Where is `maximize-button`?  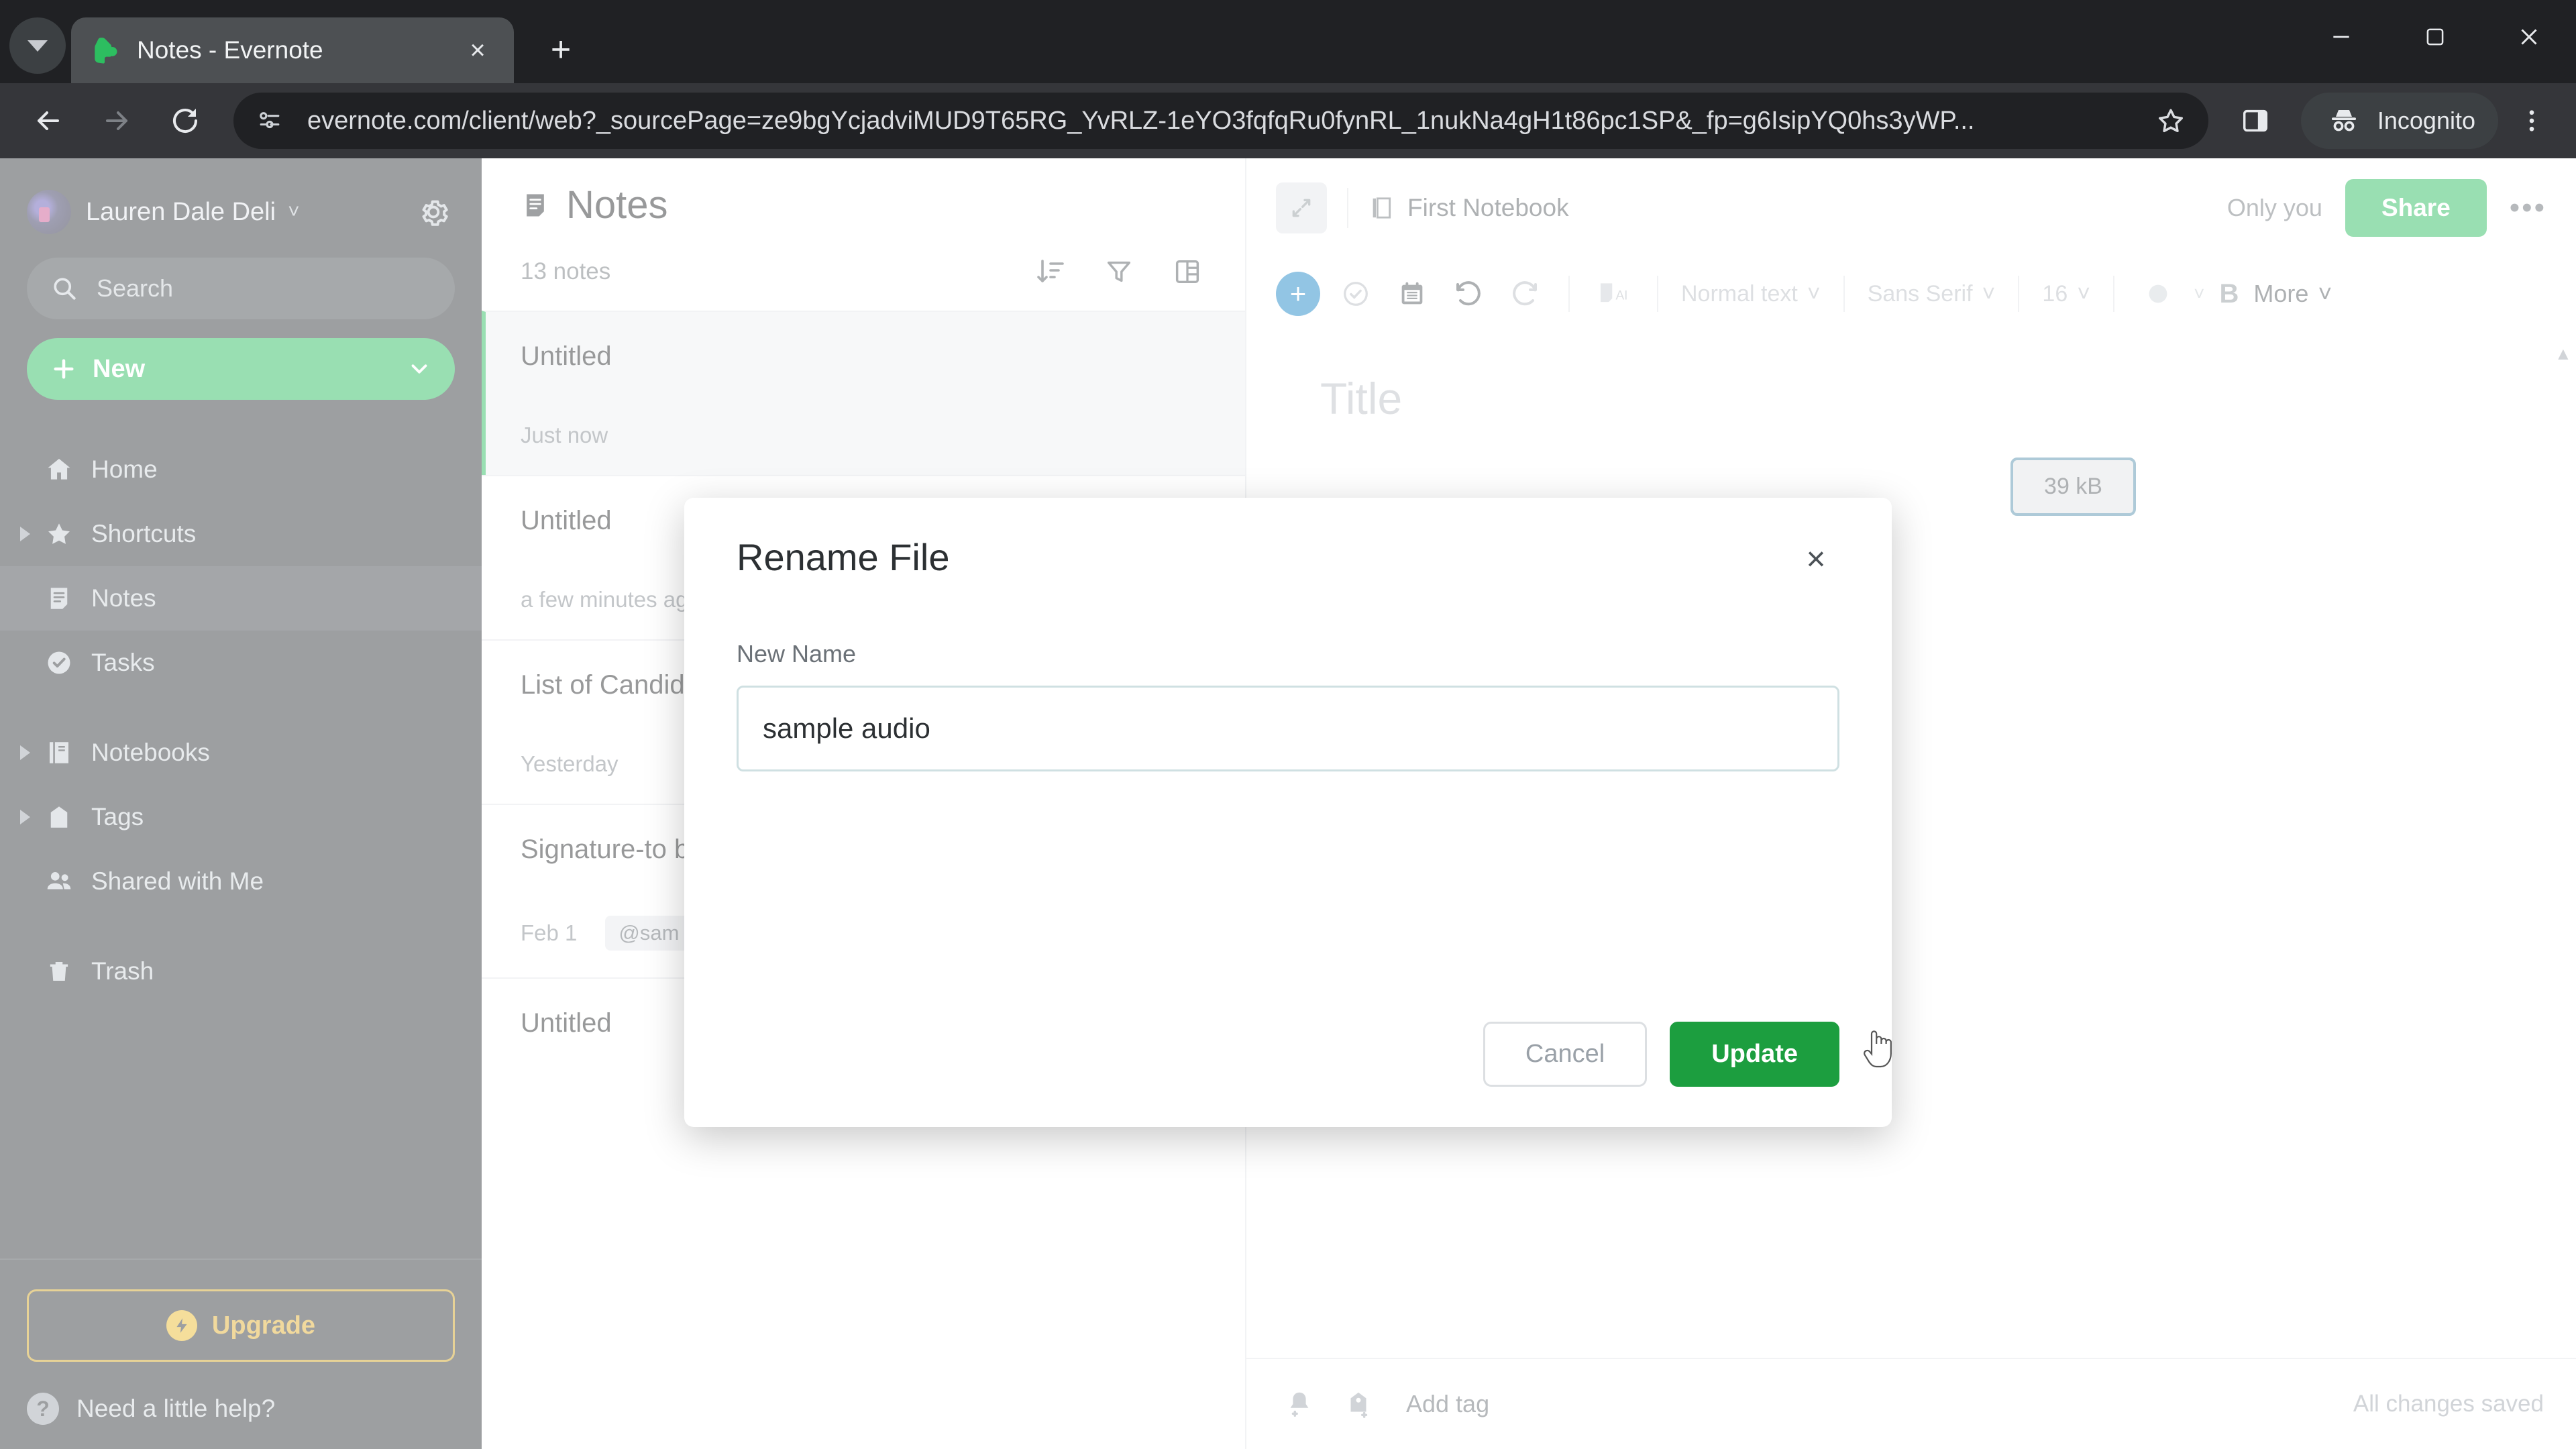 maximize-button is located at coordinates (2435, 37).